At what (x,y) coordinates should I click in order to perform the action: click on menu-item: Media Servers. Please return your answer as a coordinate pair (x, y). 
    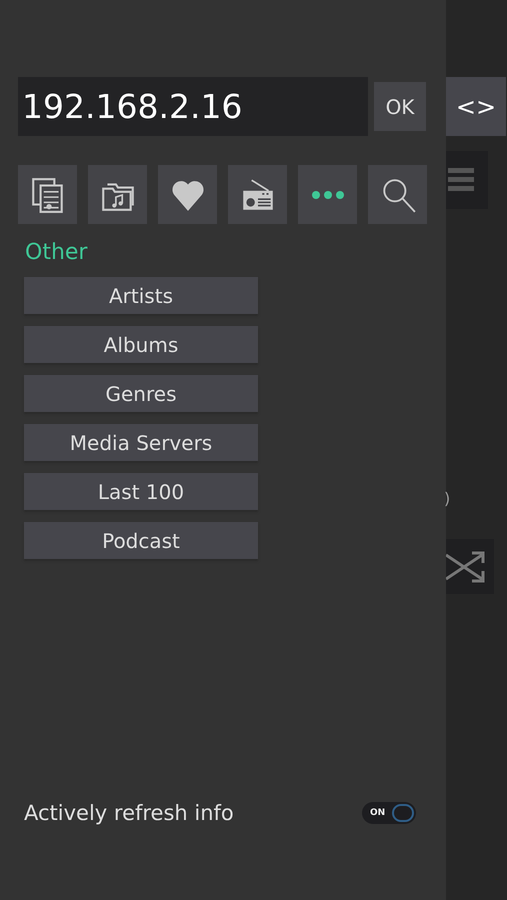
    Looking at the image, I should click on (141, 442).